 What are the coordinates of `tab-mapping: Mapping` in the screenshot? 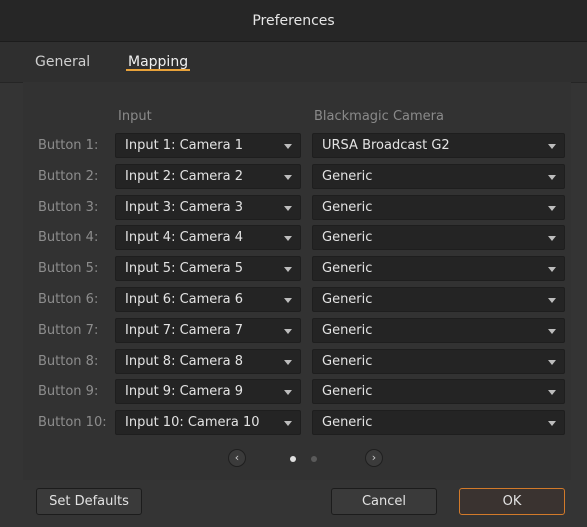 It's located at (158, 62).